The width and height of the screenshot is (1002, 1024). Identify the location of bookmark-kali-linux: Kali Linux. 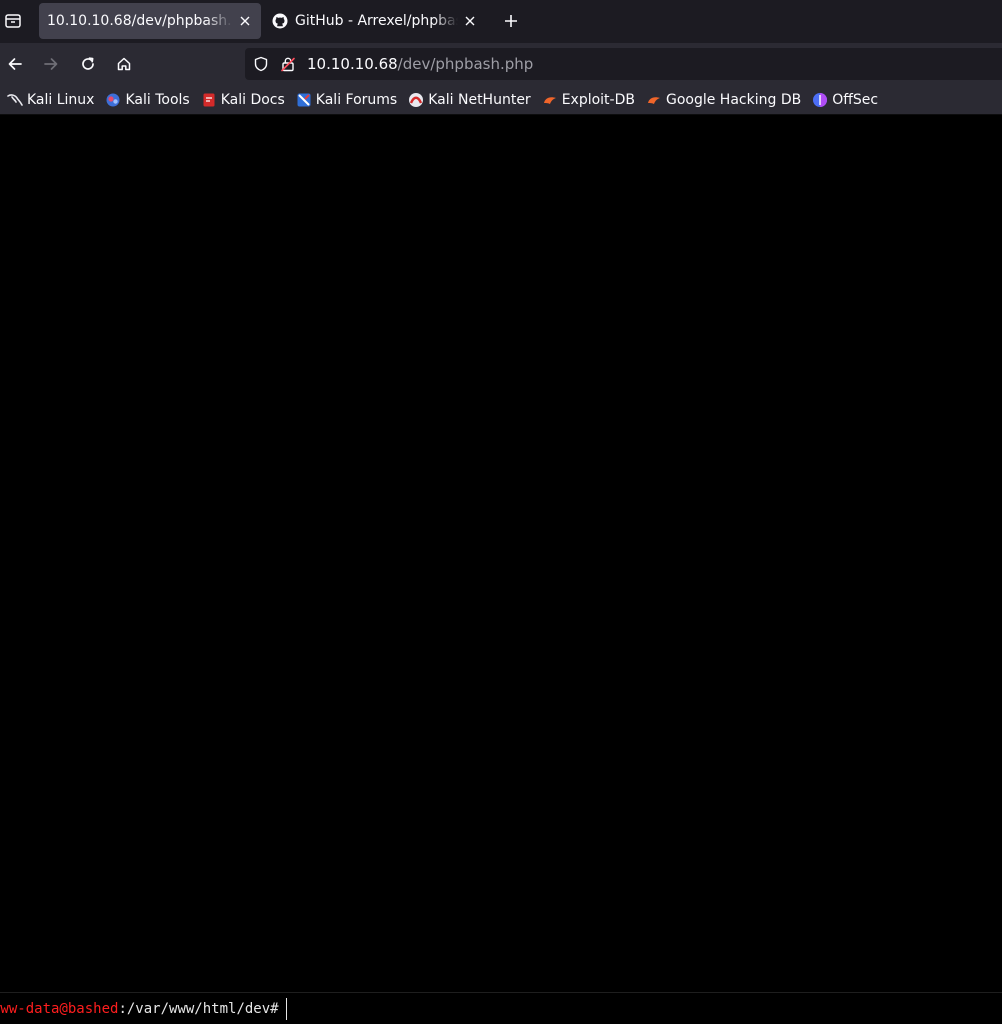
(50, 100).